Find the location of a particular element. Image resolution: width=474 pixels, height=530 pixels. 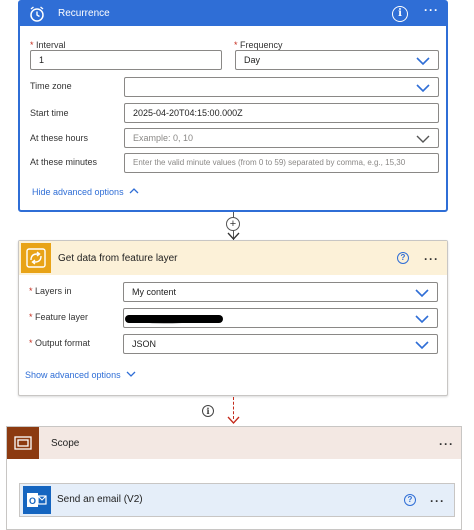

chevron-up-icon is located at coordinates (134, 191).